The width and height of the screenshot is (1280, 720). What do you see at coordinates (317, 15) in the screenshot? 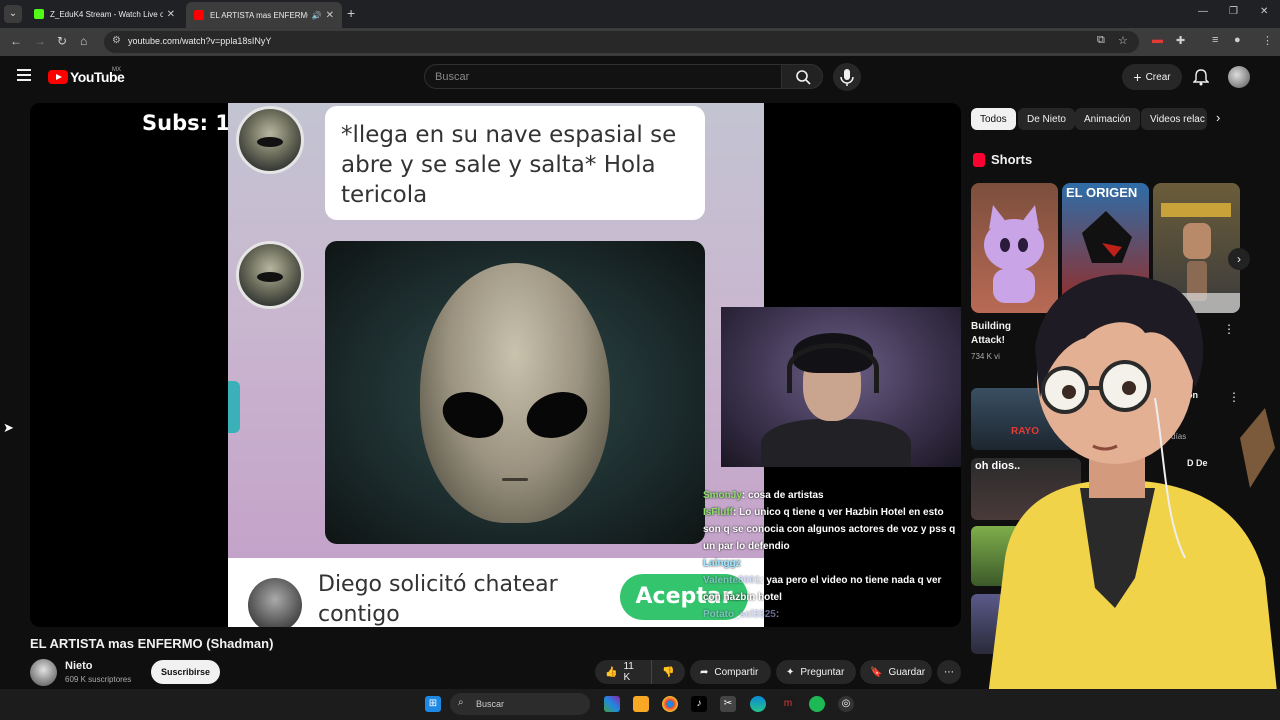
I see `speaker-icon: 🔊` at bounding box center [317, 15].